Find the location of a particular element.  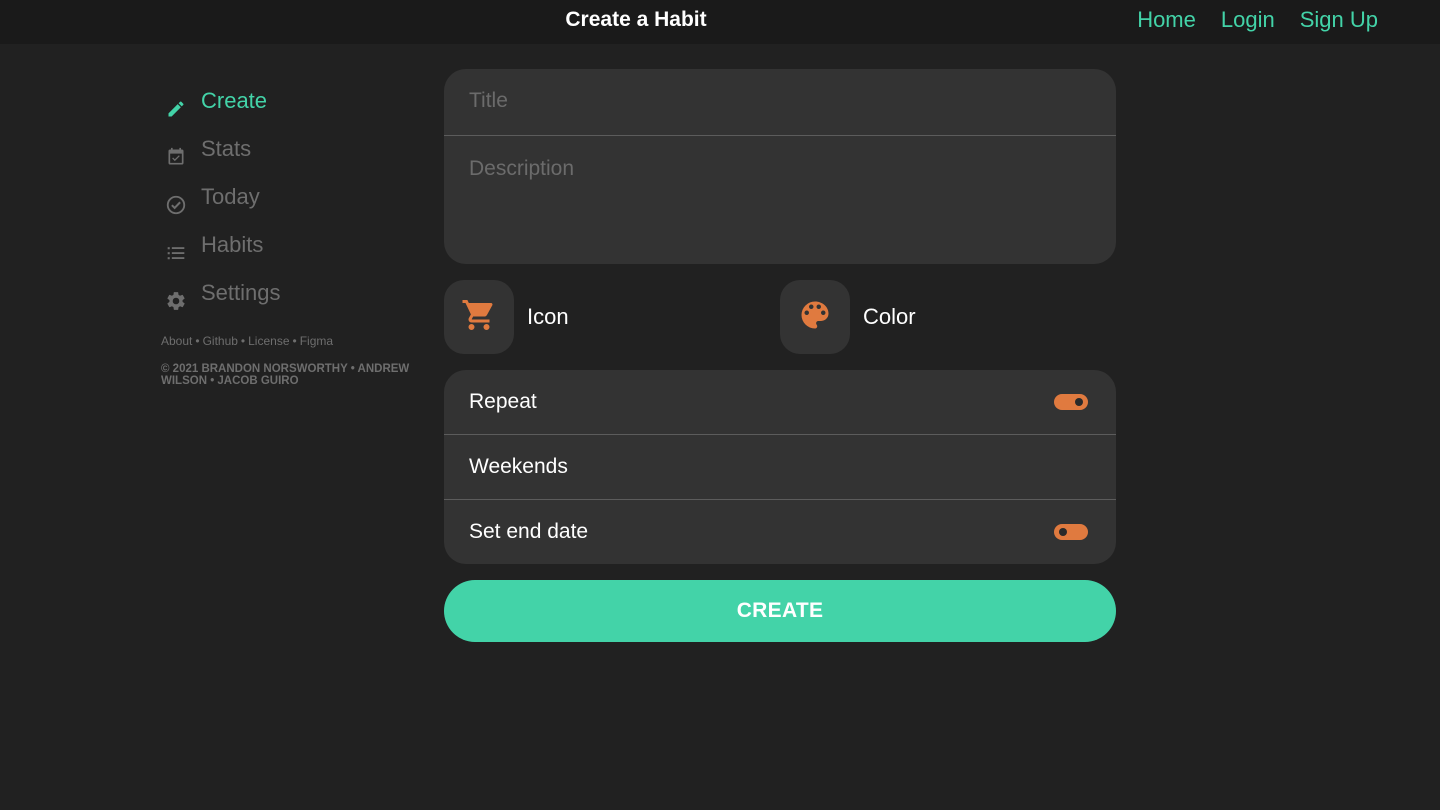

nav-login-link: Login is located at coordinates (1248, 20).